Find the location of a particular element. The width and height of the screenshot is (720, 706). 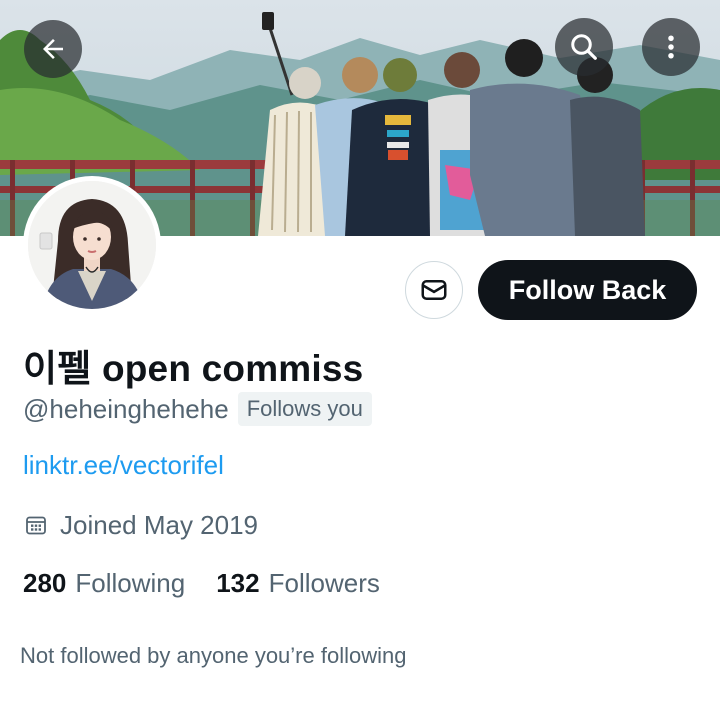

arrow-left-icon is located at coordinates (53, 49).